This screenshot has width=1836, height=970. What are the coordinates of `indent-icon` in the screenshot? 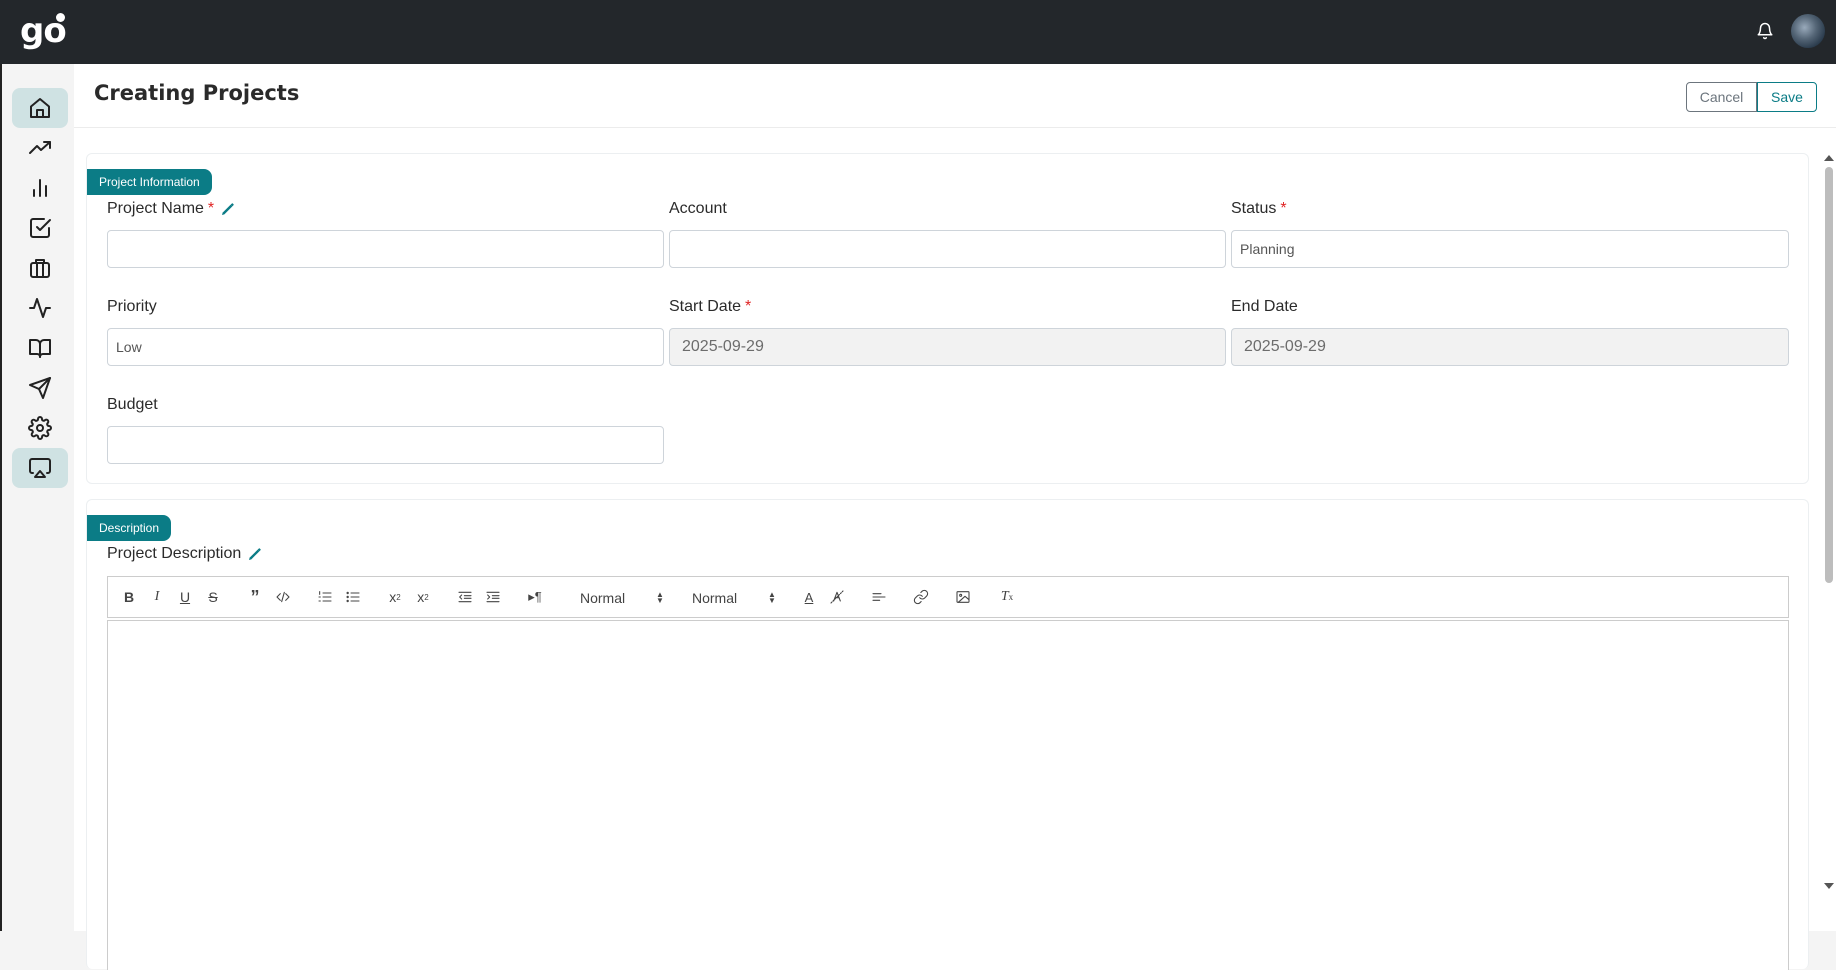 It's located at (493, 597).